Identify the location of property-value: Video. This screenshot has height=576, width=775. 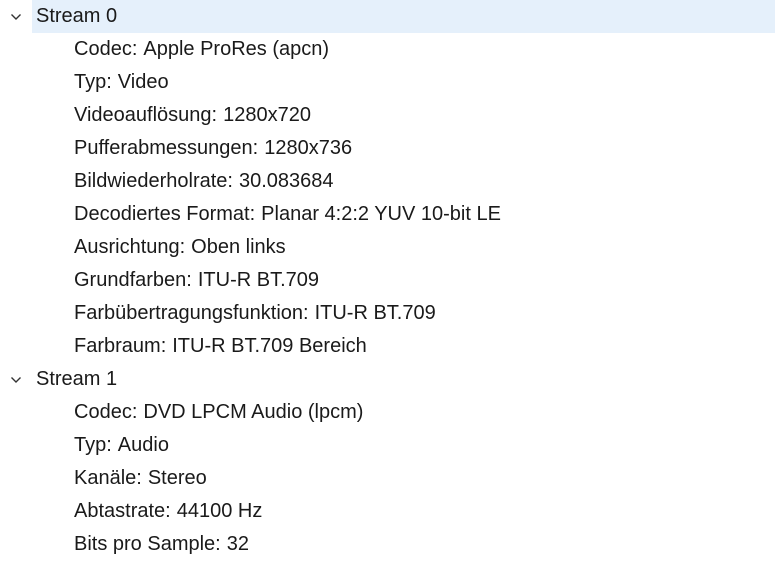
(143, 82).